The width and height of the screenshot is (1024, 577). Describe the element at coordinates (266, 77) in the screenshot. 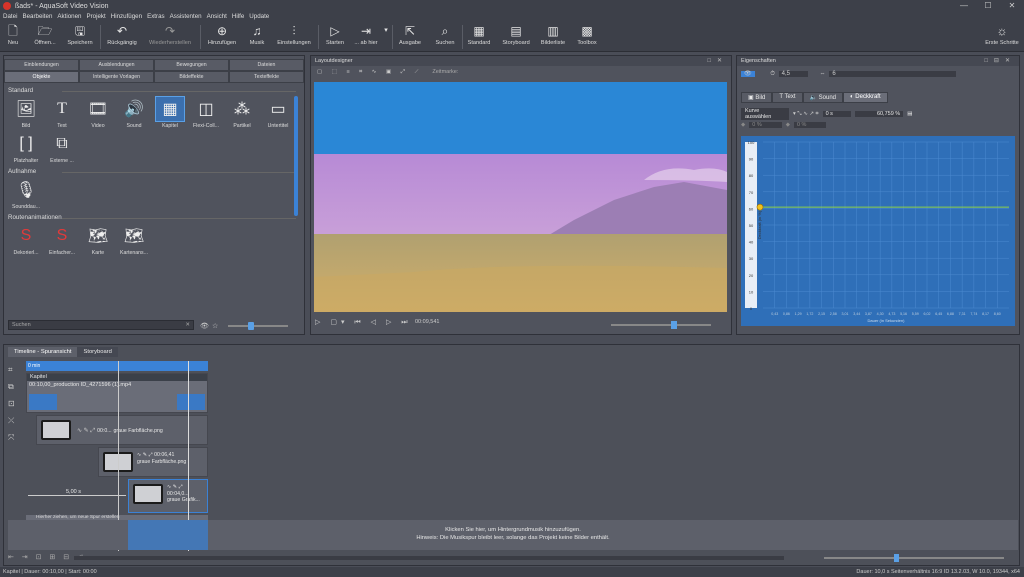

I see `tab-texteffekte: Texteffekte` at that location.